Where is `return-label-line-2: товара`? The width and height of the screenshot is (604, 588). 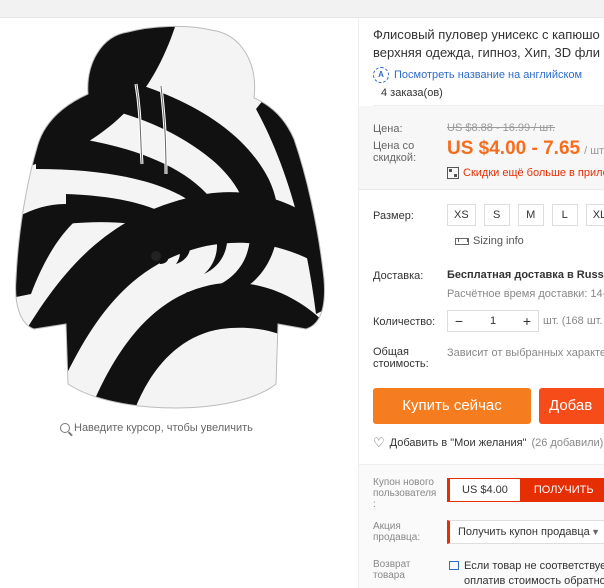
return-label-line-2: товара is located at coordinates (389, 575).